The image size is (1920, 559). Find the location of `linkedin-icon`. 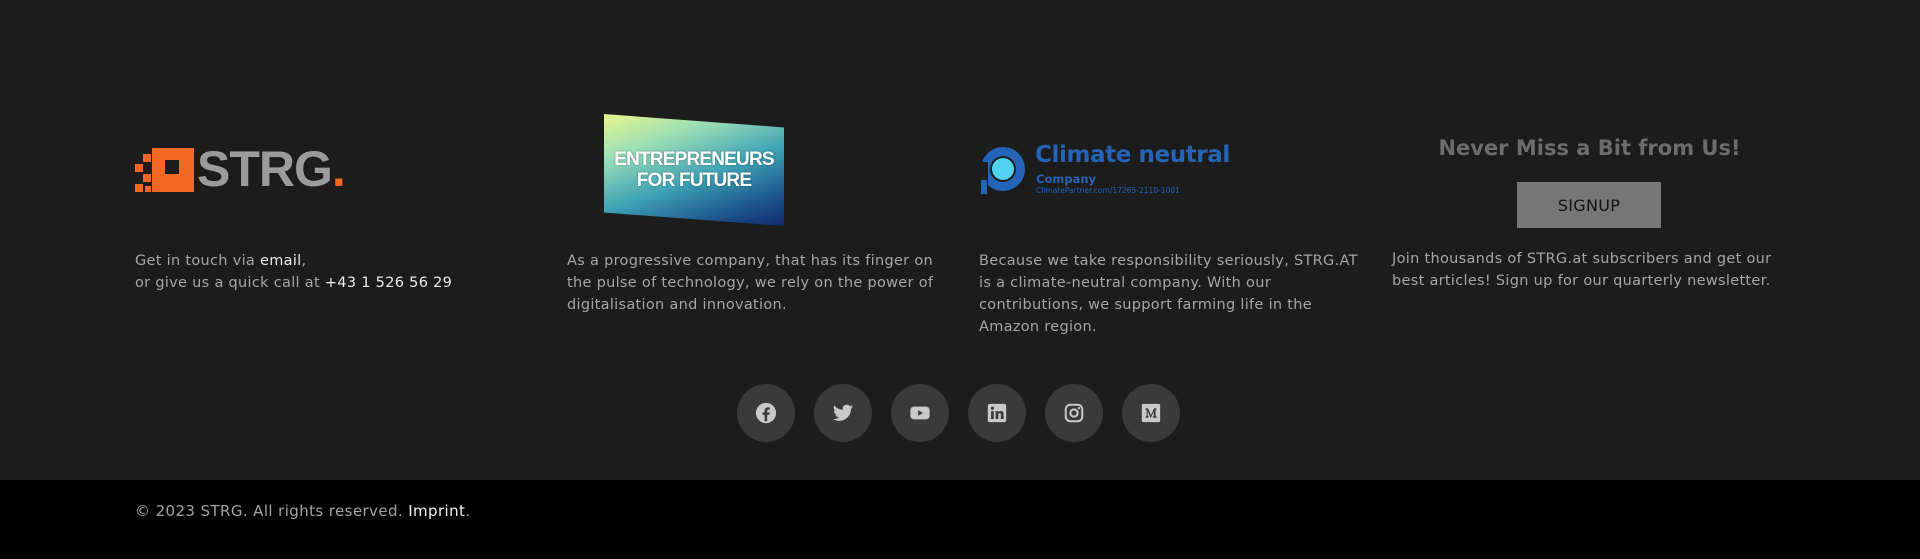

linkedin-icon is located at coordinates (997, 413).